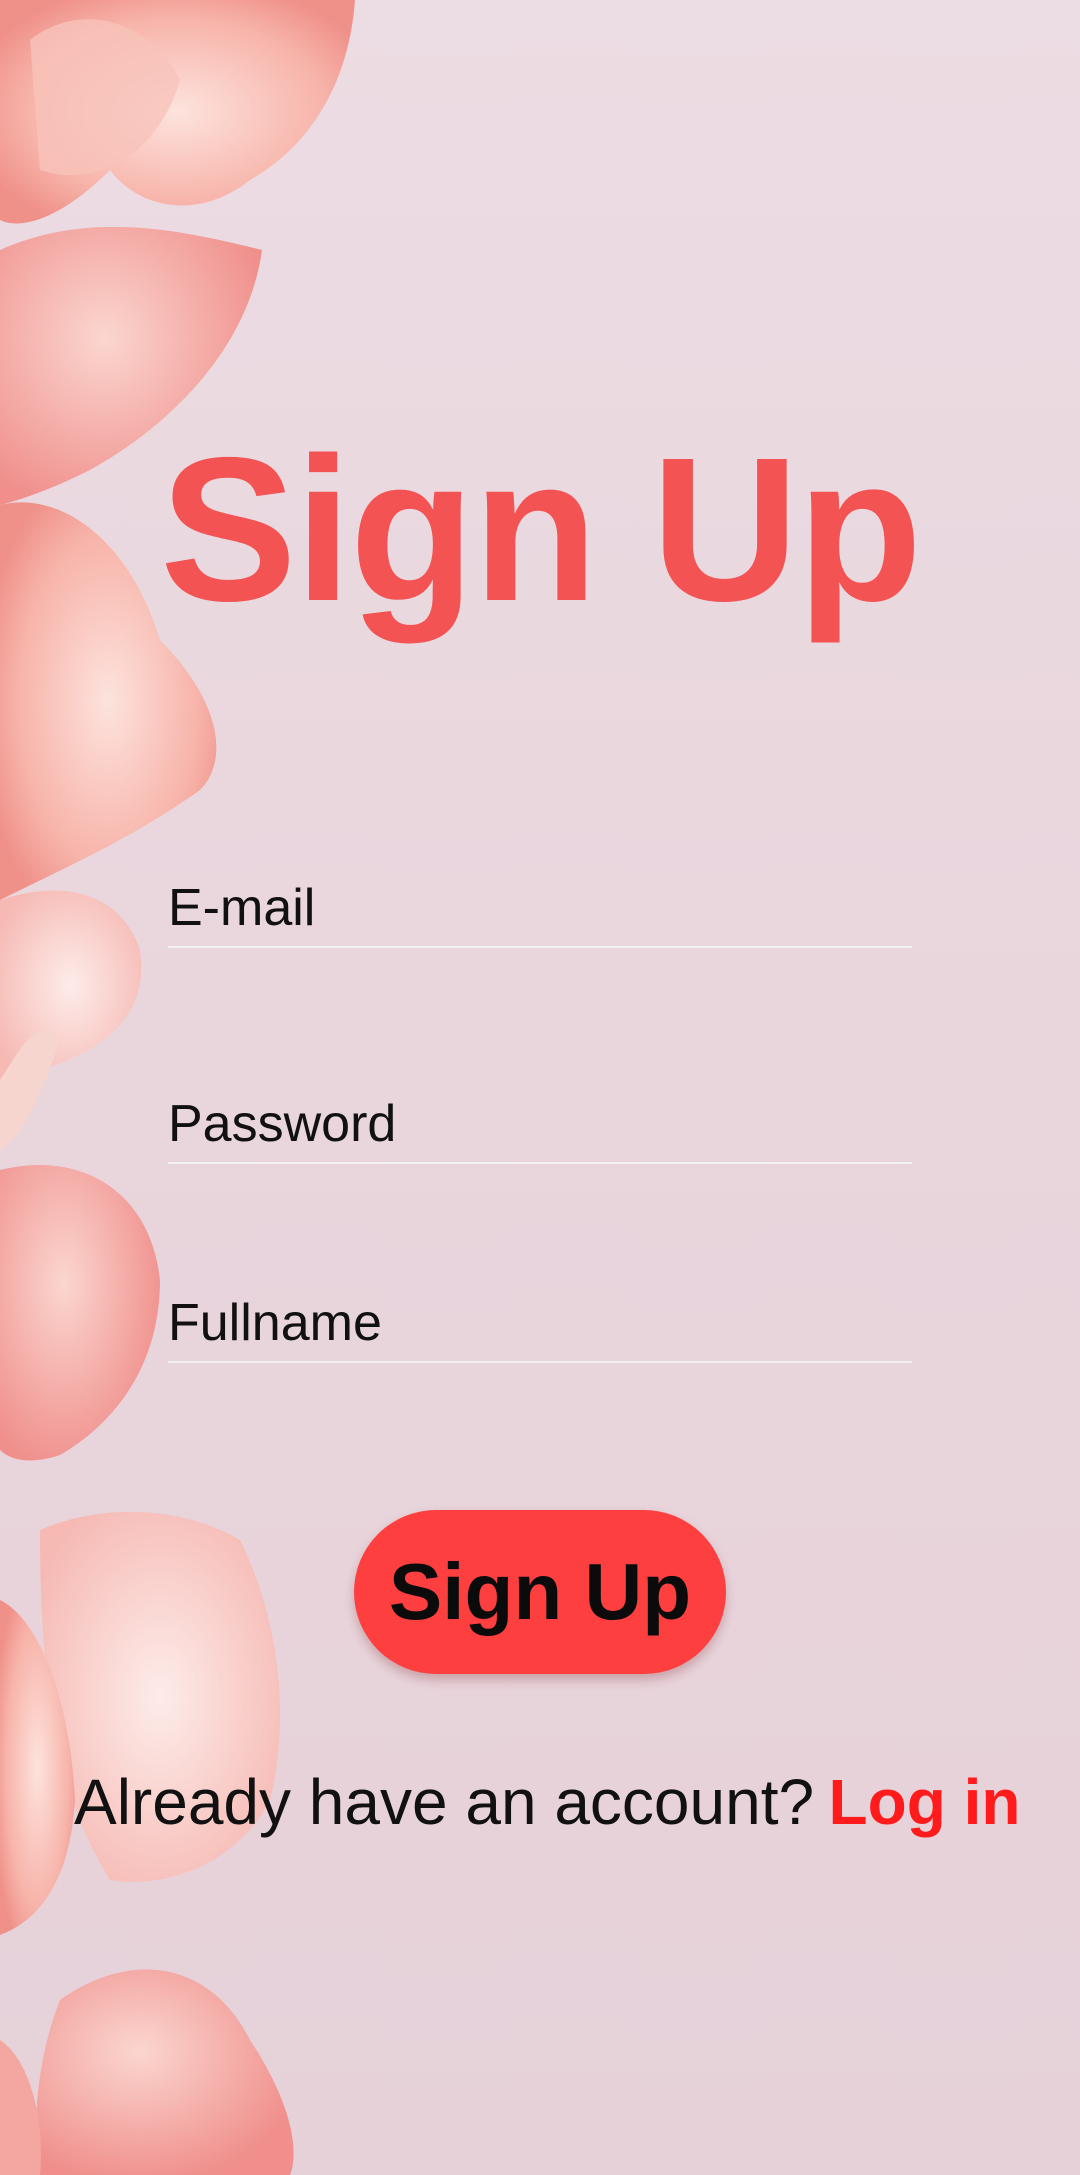 This screenshot has height=2175, width=1080. I want to click on email-input, so click(540, 908).